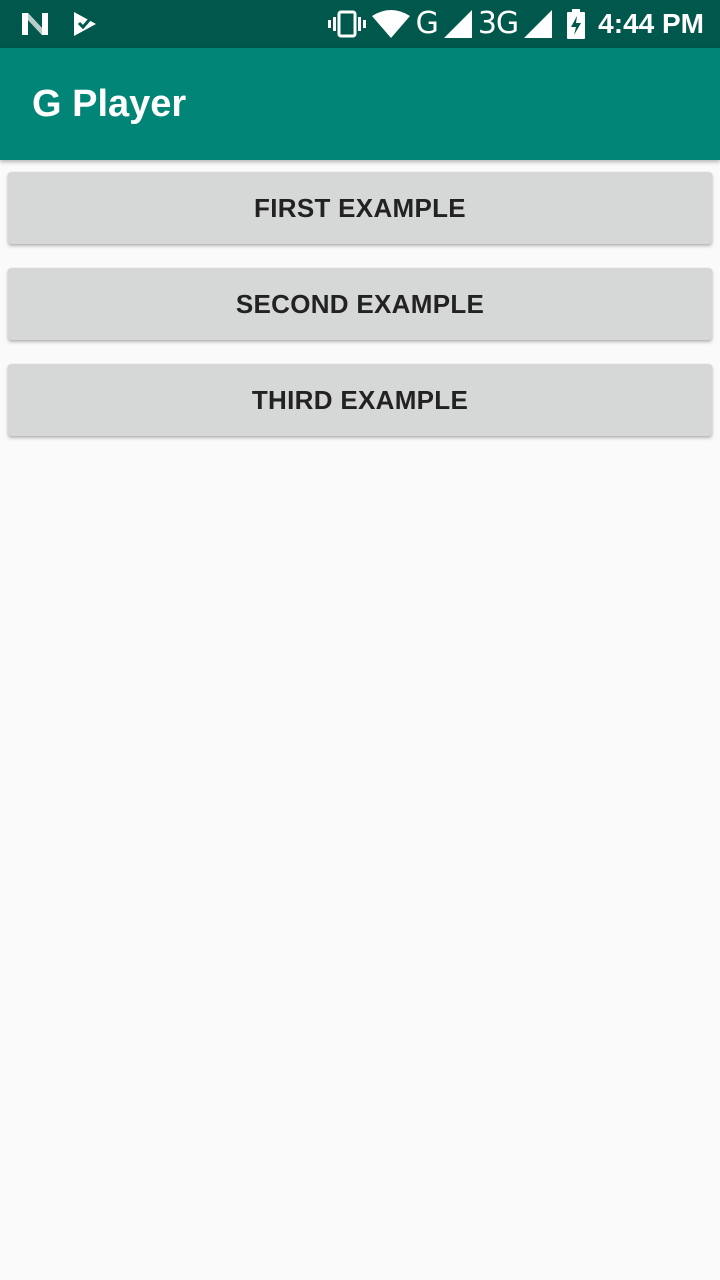  I want to click on network-type-label: G, so click(427, 23).